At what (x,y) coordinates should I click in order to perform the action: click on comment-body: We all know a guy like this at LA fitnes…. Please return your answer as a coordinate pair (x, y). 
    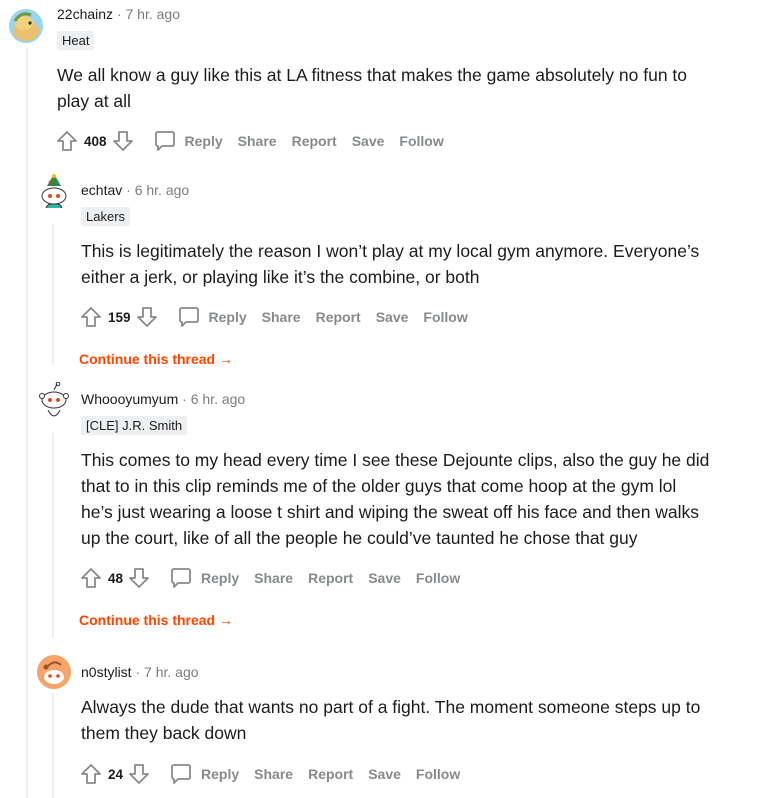
    Looking at the image, I should click on (407, 88).